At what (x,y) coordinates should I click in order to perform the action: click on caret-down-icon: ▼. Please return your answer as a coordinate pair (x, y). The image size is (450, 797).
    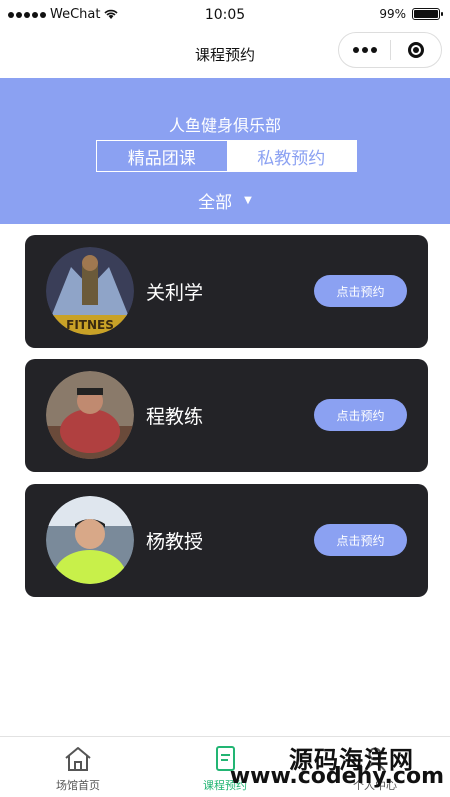
    Looking at the image, I should click on (248, 200).